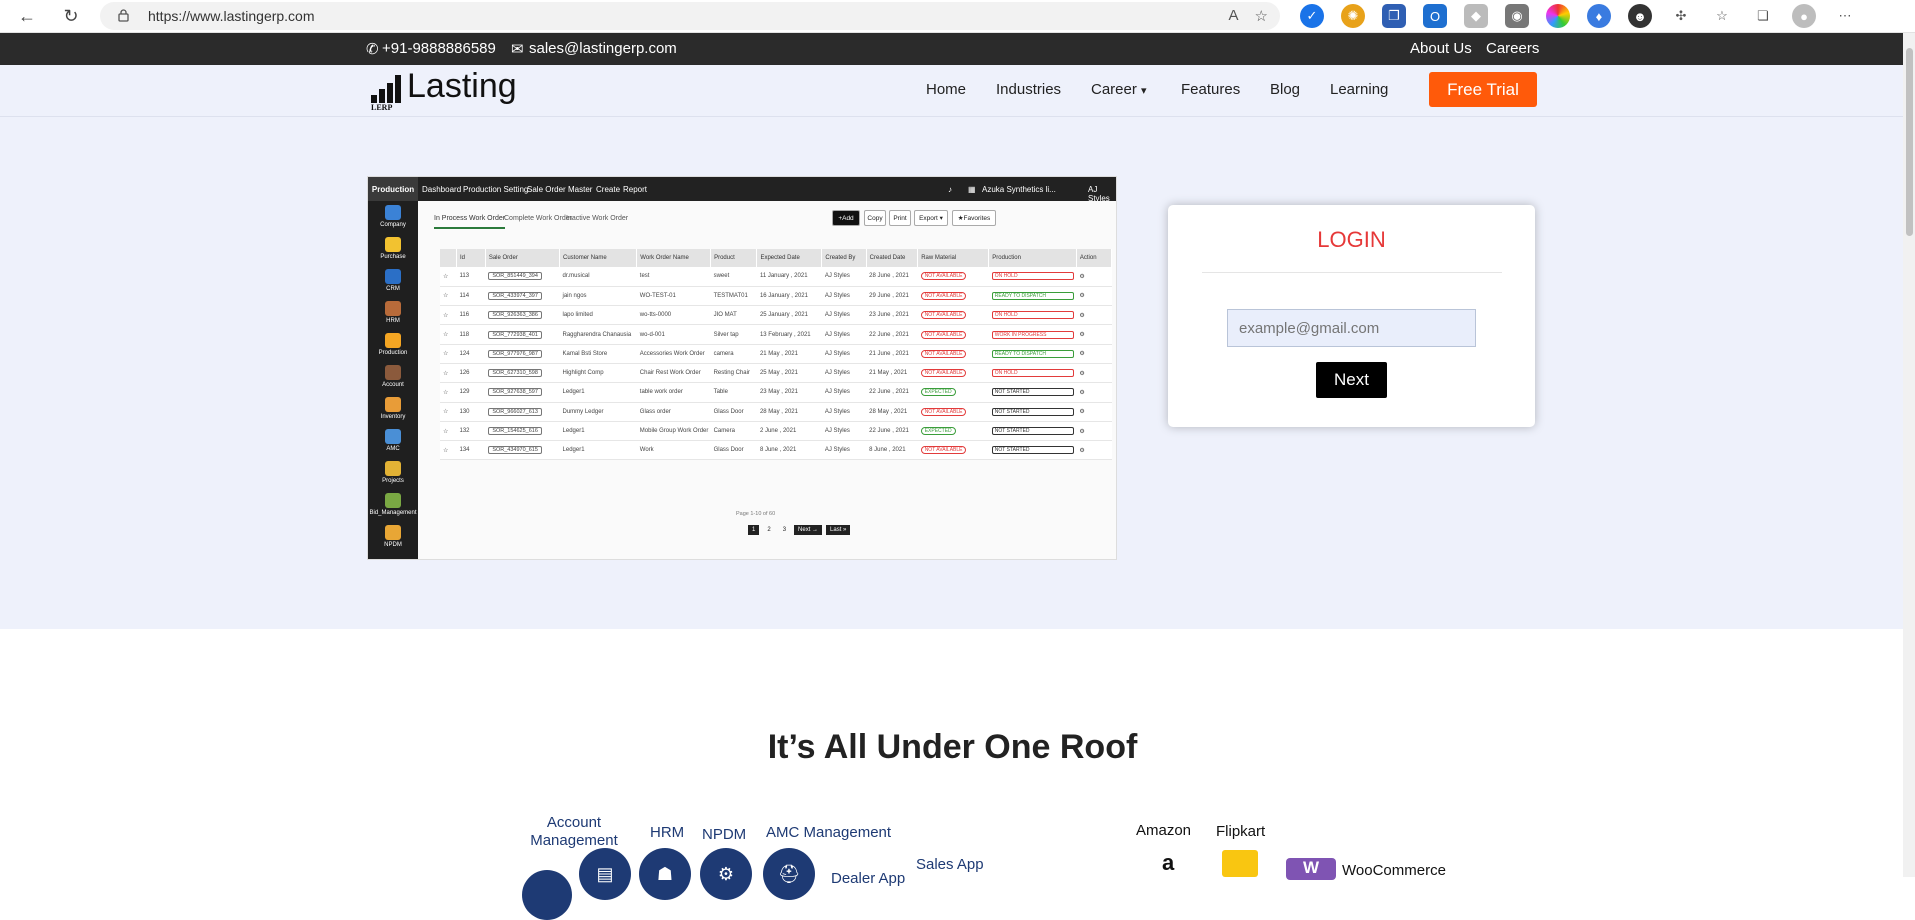  Describe the element at coordinates (1599, 16) in the screenshot. I see `droplet-icon: ♦` at that location.